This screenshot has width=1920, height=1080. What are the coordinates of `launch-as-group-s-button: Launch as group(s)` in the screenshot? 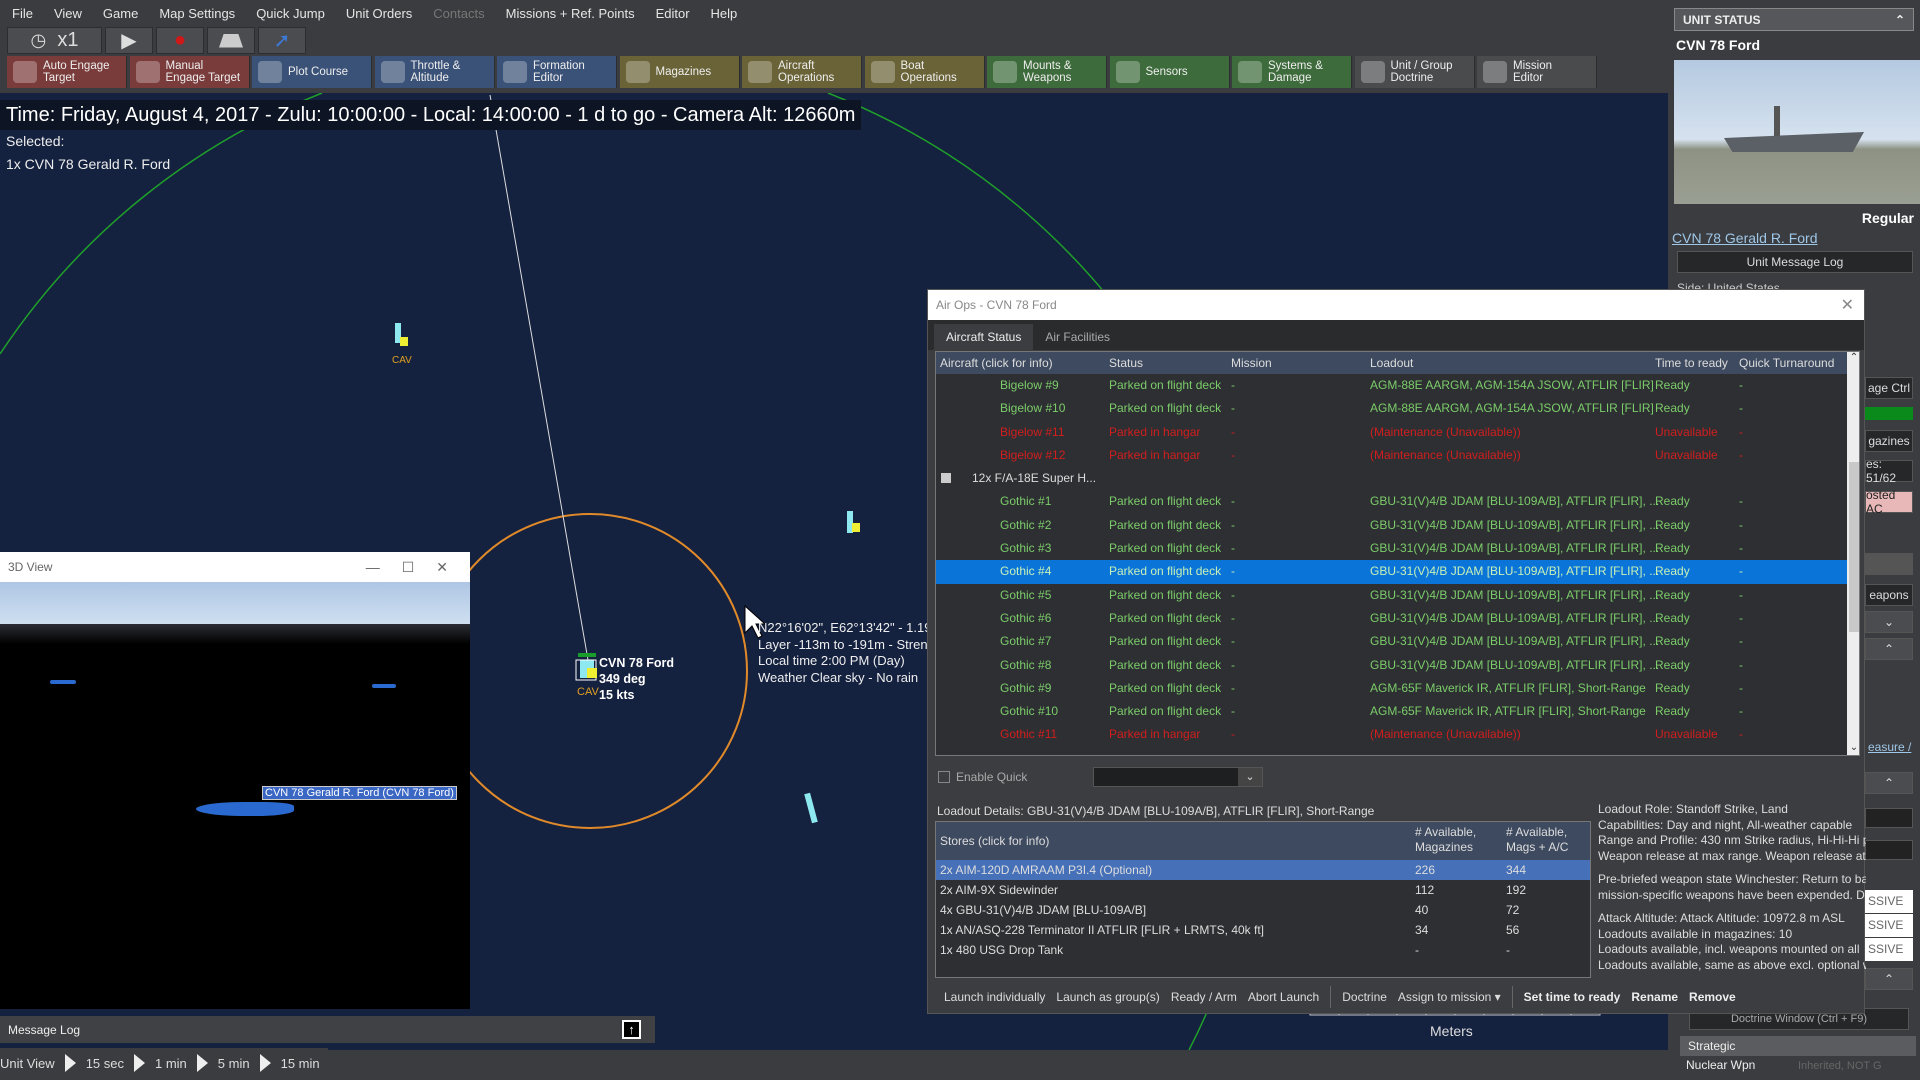 It's located at (1107, 997).